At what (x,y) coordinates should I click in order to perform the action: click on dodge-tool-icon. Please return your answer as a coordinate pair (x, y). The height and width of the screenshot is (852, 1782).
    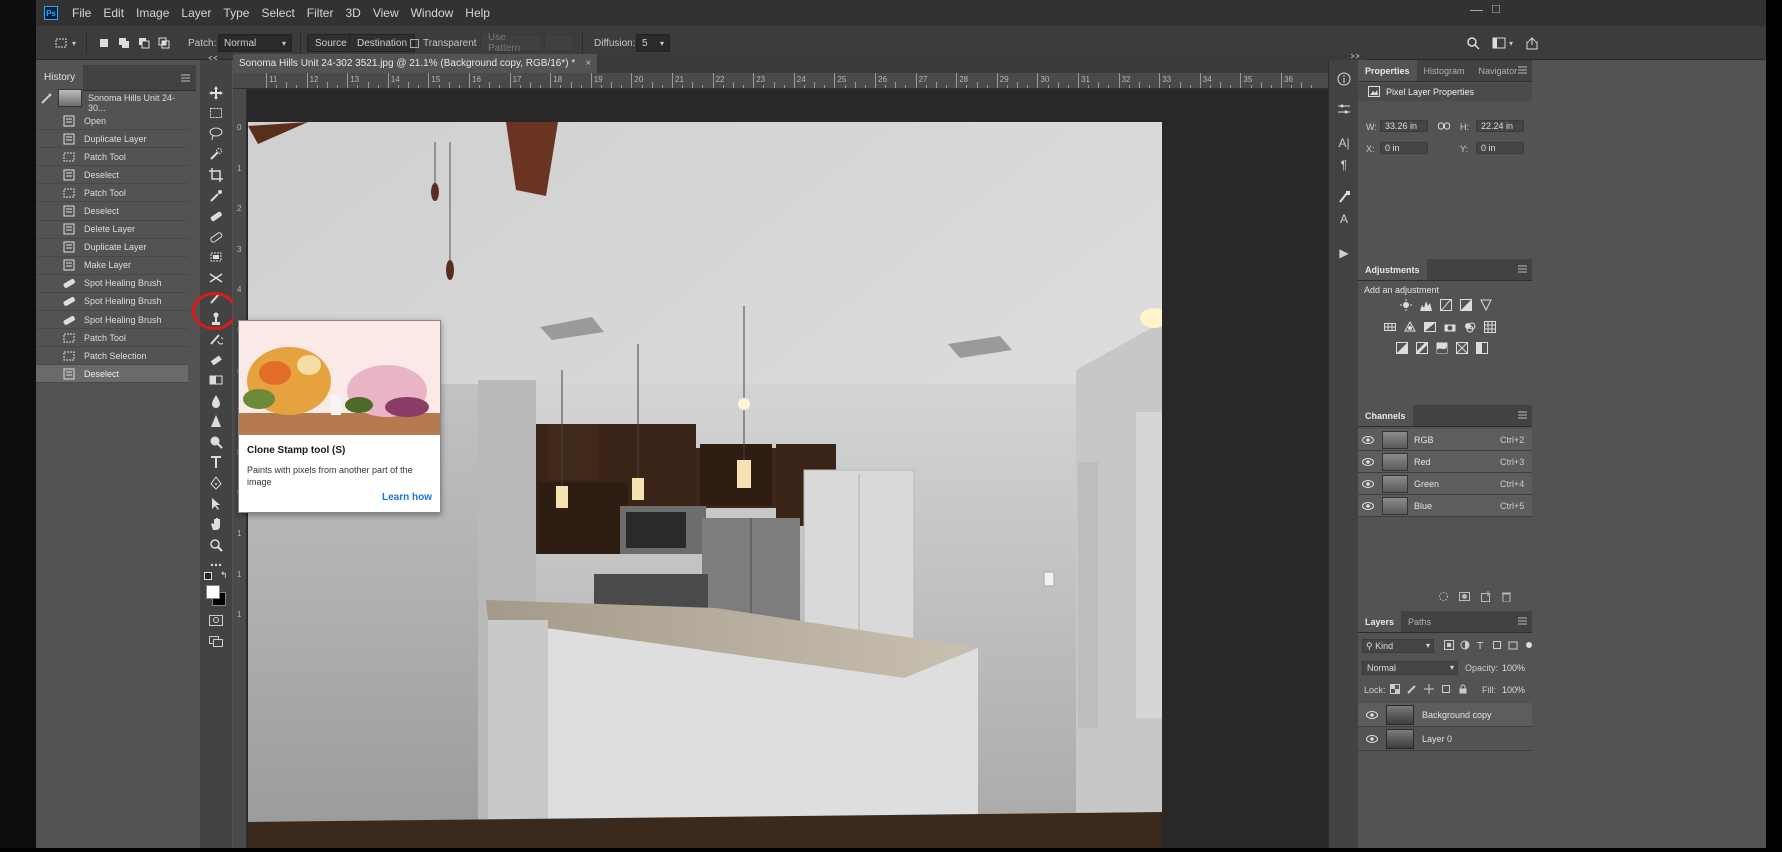
    Looking at the image, I should click on (216, 442).